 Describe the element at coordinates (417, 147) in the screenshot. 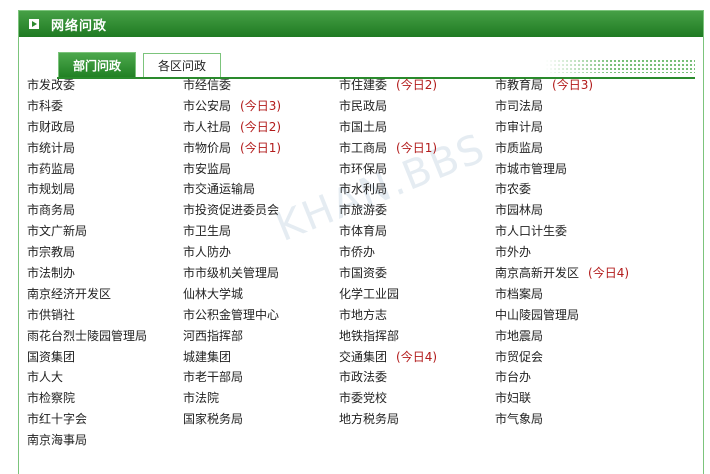

I see `department-item: 市工商局 (今日1)` at that location.